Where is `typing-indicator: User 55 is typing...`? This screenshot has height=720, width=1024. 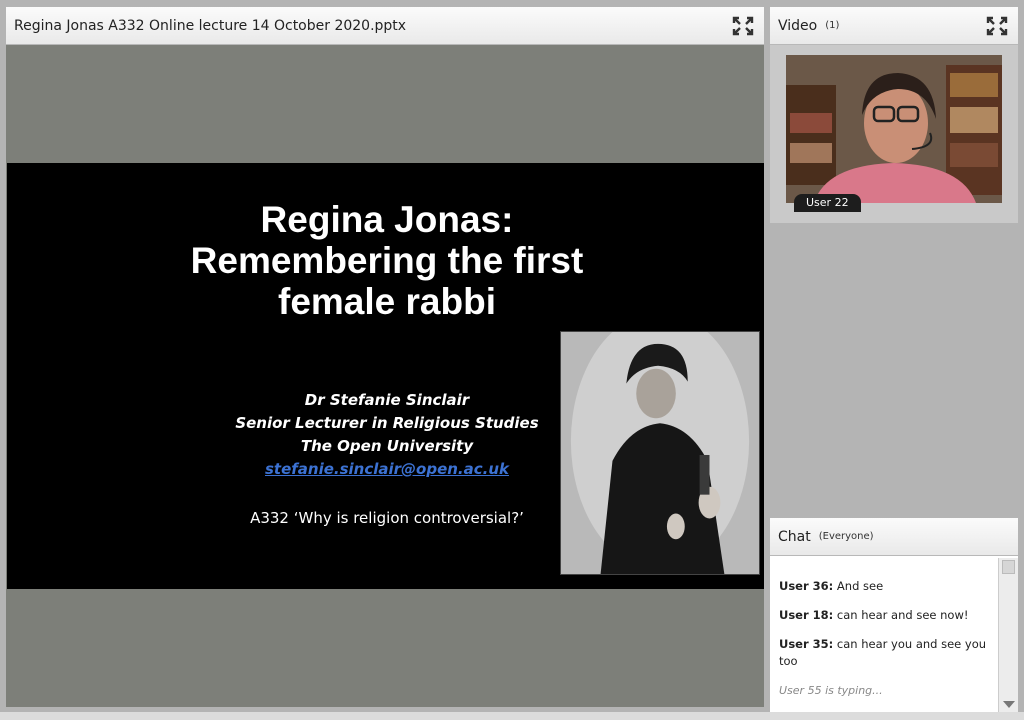
typing-indicator: User 55 is typing... is located at coordinates (831, 690).